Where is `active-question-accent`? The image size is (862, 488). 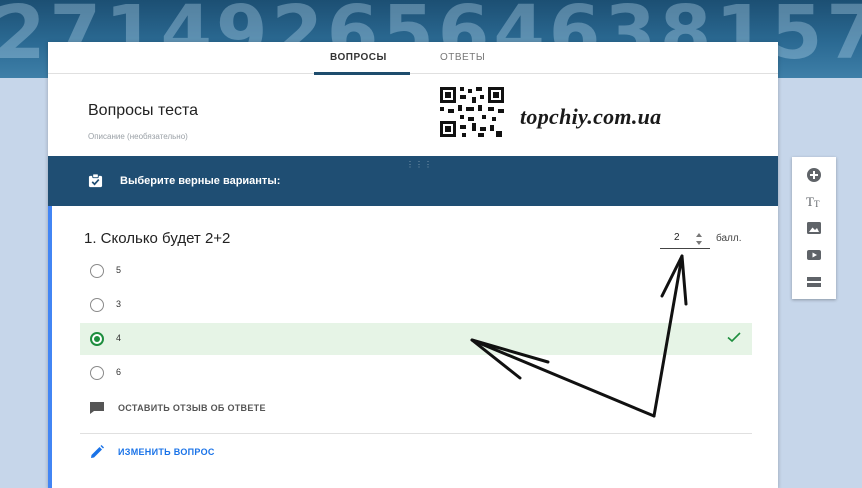 active-question-accent is located at coordinates (50, 347).